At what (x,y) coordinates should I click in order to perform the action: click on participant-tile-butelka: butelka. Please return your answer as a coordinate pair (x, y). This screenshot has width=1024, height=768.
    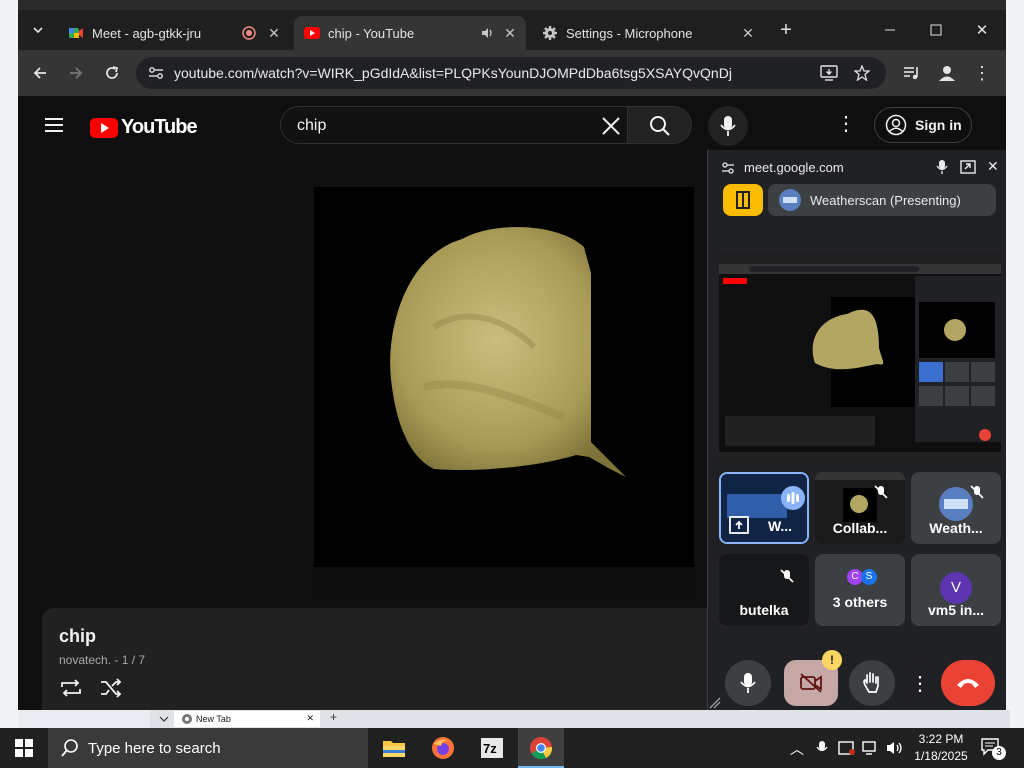
    Looking at the image, I should click on (764, 590).